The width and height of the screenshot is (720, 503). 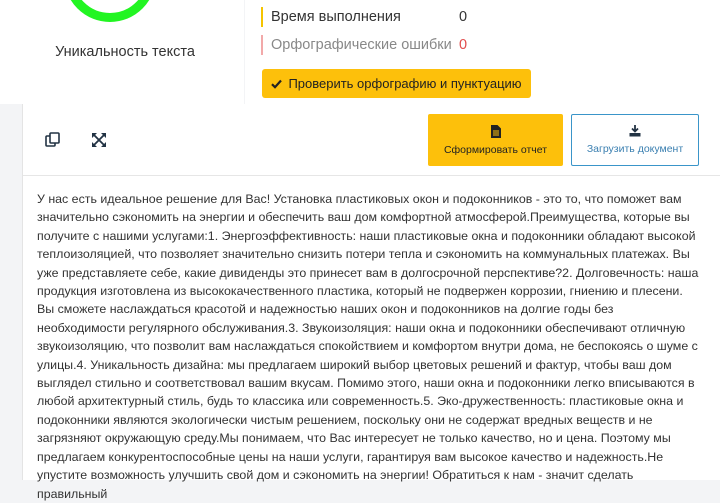 What do you see at coordinates (125, 52) in the screenshot?
I see `uniqueness-label: Уникальность текста` at bounding box center [125, 52].